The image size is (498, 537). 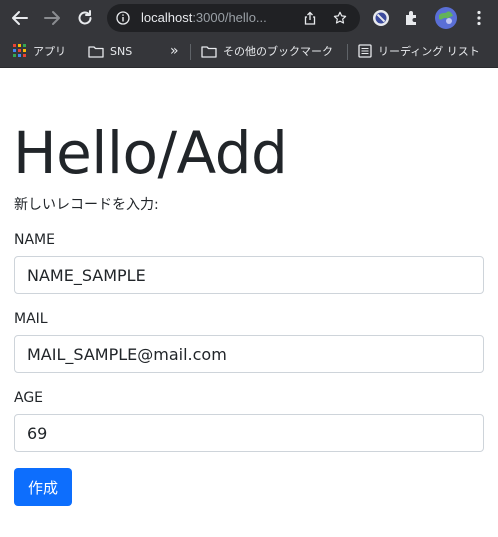 What do you see at coordinates (150, 153) in the screenshot?
I see `page-title: Hello/Add` at bounding box center [150, 153].